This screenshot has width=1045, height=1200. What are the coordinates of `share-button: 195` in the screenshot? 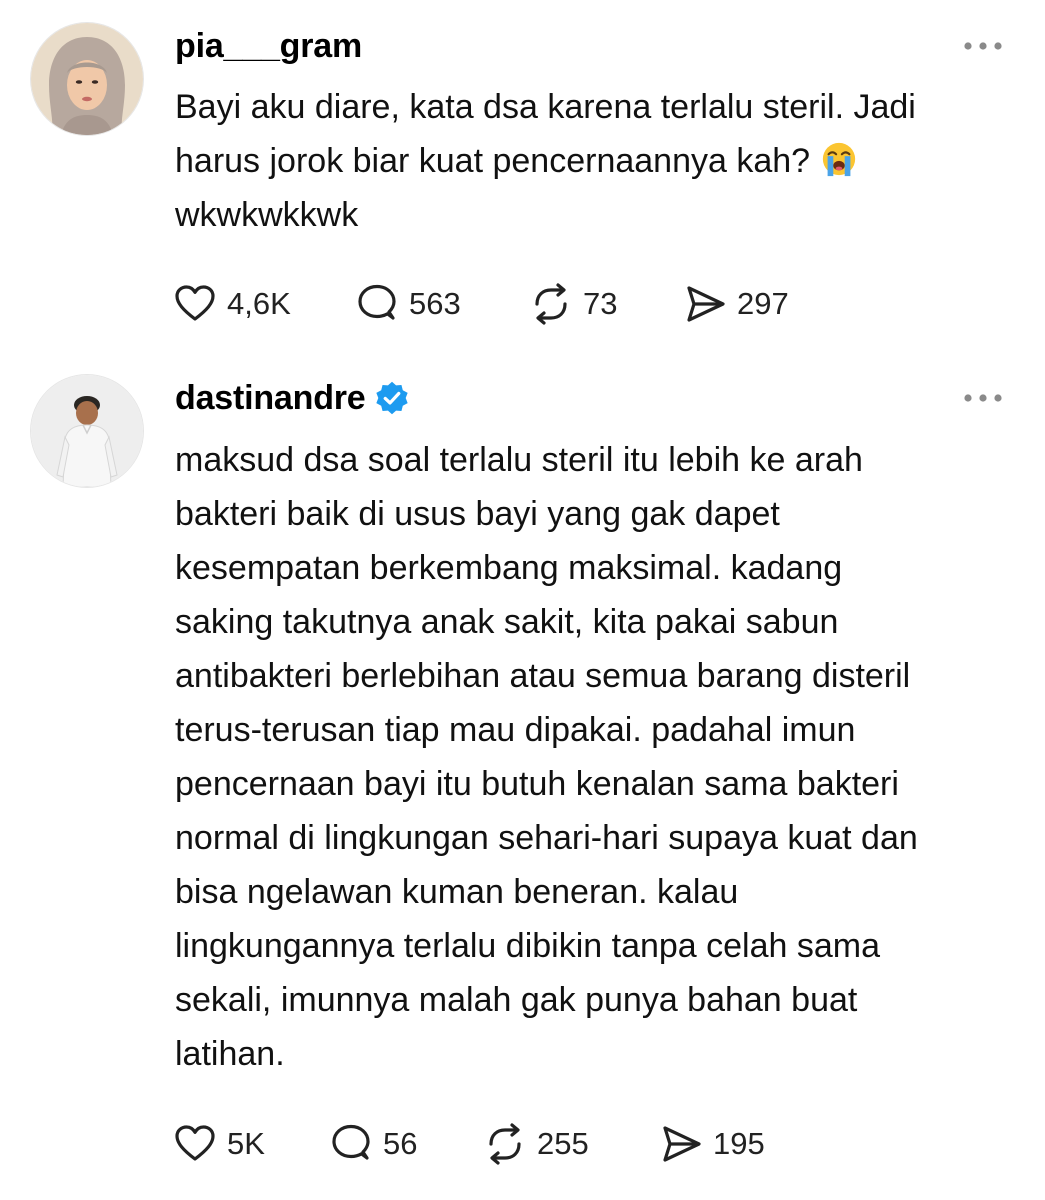 It's located at (712, 1144).